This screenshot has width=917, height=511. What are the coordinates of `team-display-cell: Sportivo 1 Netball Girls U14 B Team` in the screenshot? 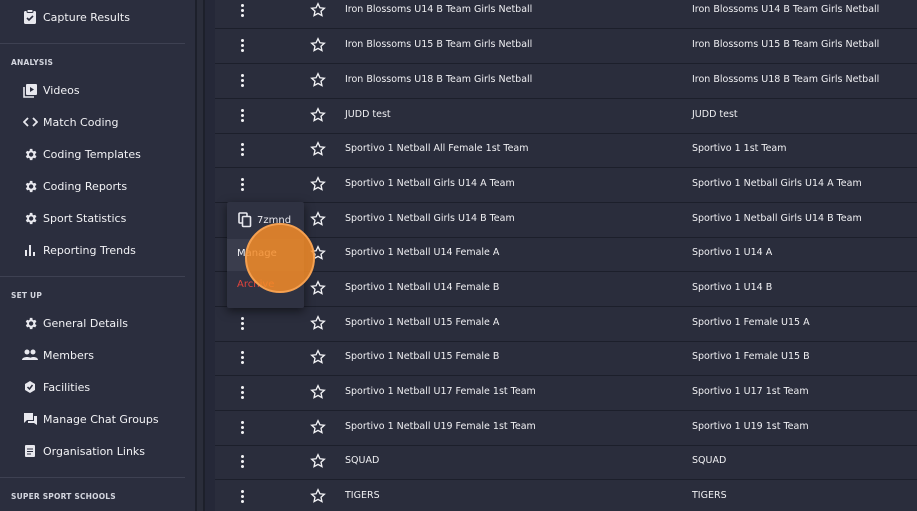 It's located at (777, 218).